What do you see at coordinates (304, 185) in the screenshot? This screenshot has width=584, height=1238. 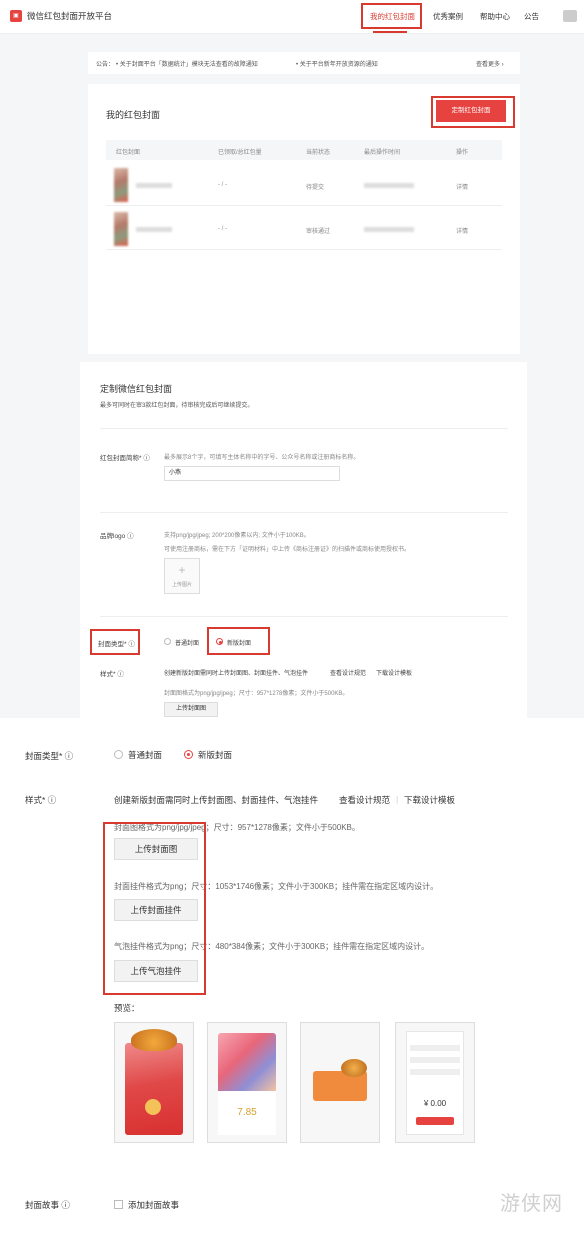 I see `table-row: - / - 待提交 详情` at bounding box center [304, 185].